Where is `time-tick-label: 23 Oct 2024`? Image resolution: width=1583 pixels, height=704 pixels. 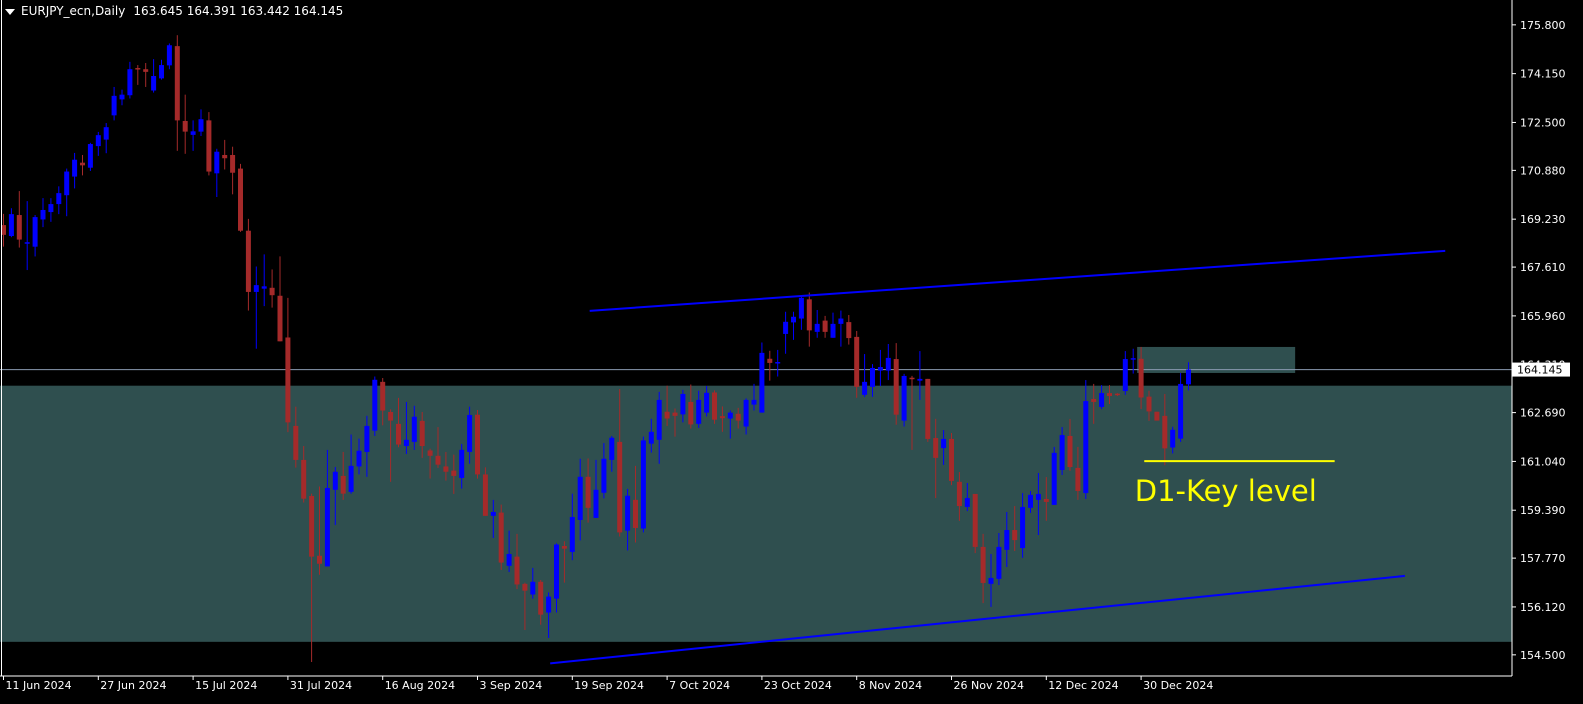 time-tick-label: 23 Oct 2024 is located at coordinates (798, 685).